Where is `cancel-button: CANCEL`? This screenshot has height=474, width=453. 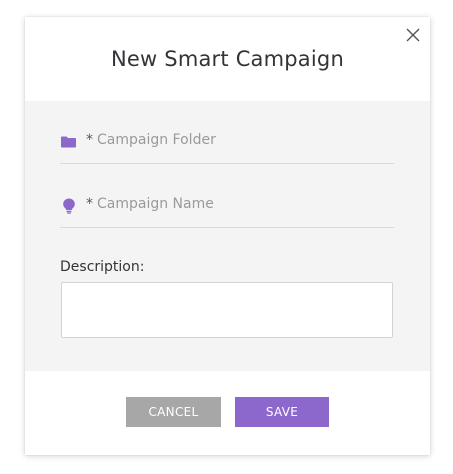 cancel-button: CANCEL is located at coordinates (173, 412).